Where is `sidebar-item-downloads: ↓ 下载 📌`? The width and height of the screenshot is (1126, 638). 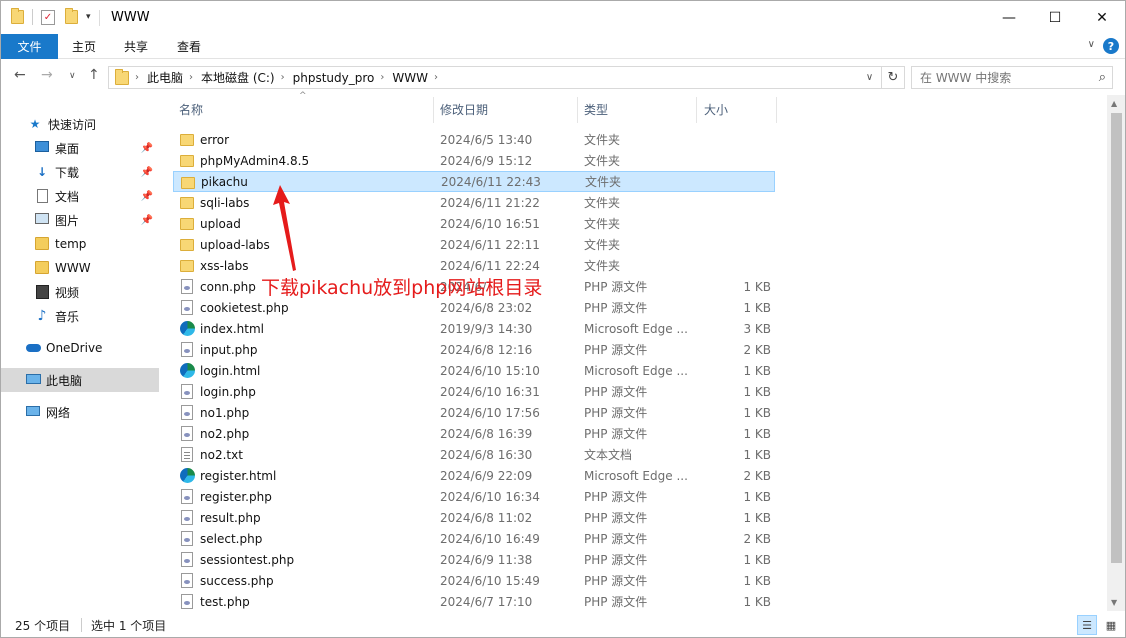 sidebar-item-downloads: ↓ 下载 📌 is located at coordinates (80, 172).